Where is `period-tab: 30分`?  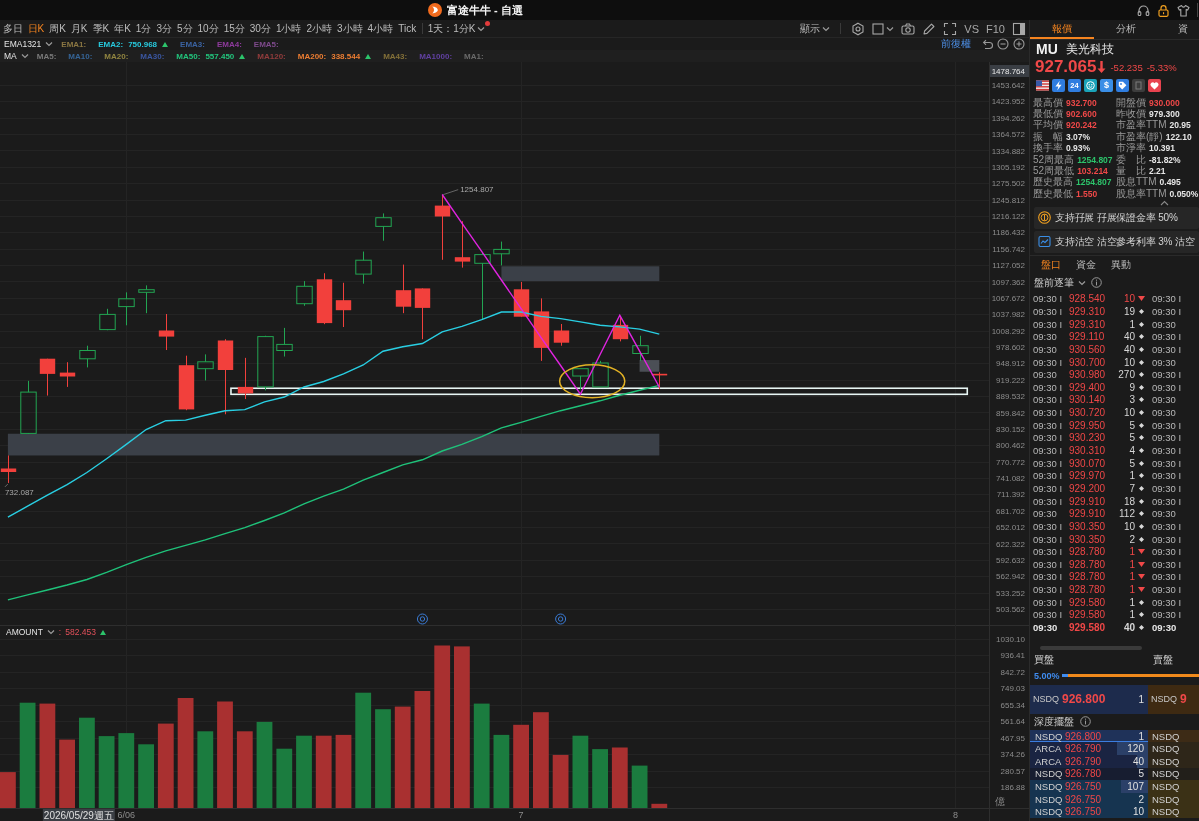 period-tab: 30分 is located at coordinates (260, 28).